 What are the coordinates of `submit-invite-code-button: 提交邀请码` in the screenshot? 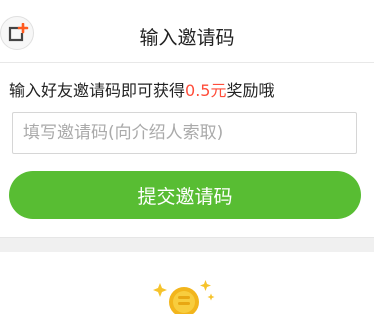 It's located at (185, 195).